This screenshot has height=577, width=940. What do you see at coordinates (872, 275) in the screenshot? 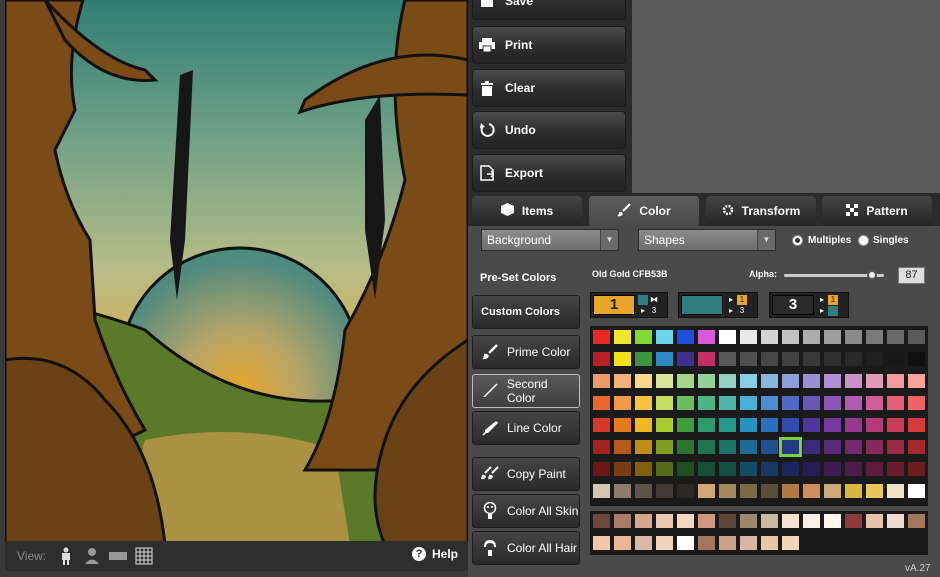
I see `alpha-slider-thumb` at bounding box center [872, 275].